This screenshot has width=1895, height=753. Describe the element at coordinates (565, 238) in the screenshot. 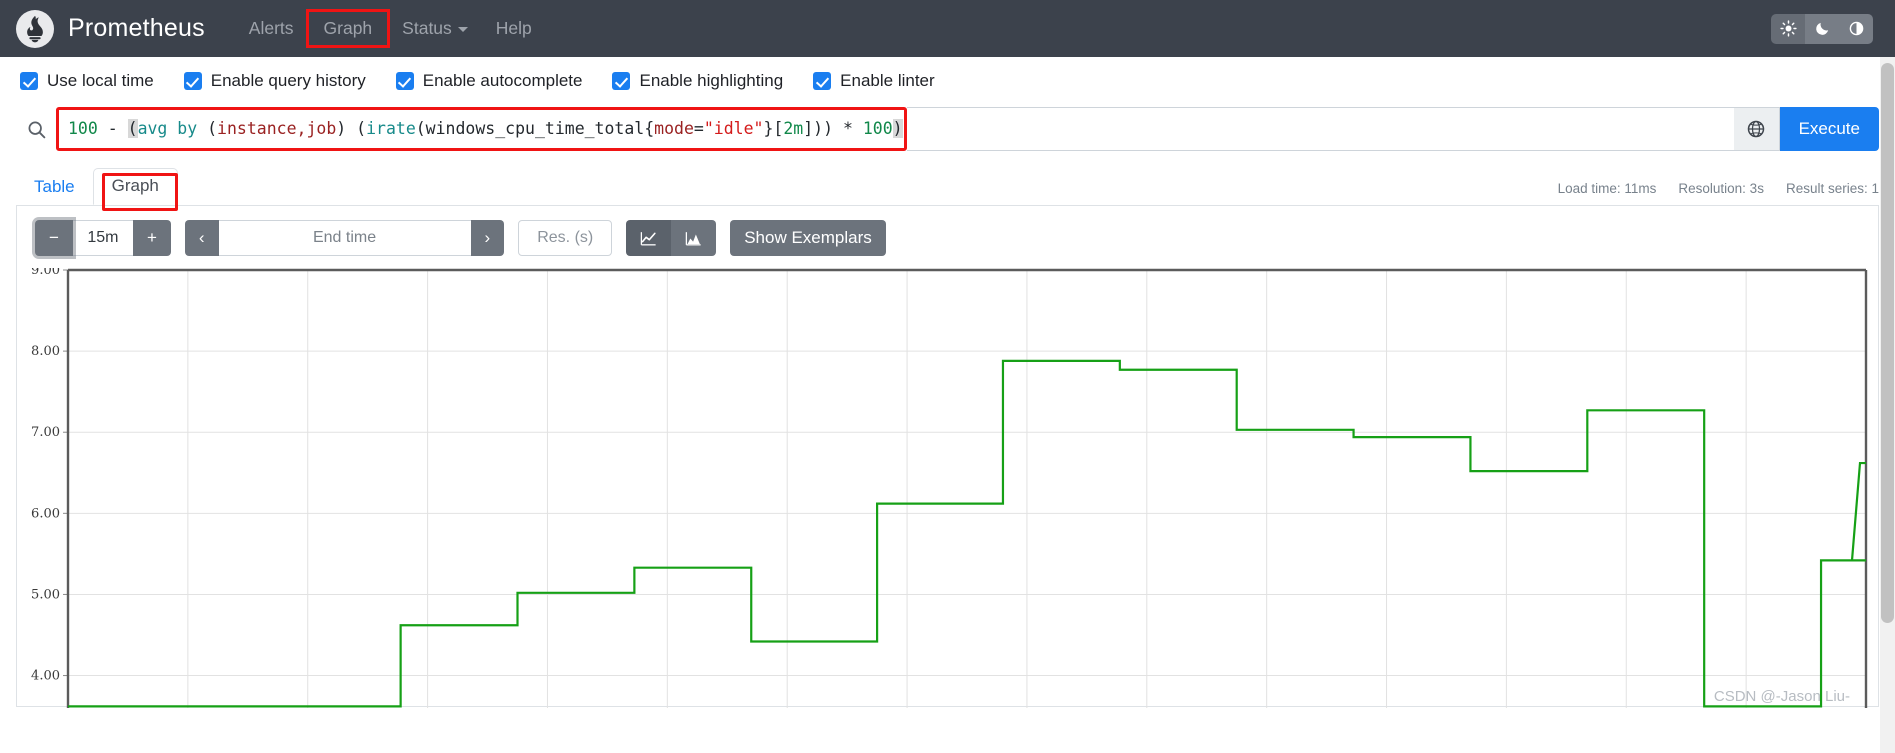

I see `resolution-input: Res. (s)` at that location.